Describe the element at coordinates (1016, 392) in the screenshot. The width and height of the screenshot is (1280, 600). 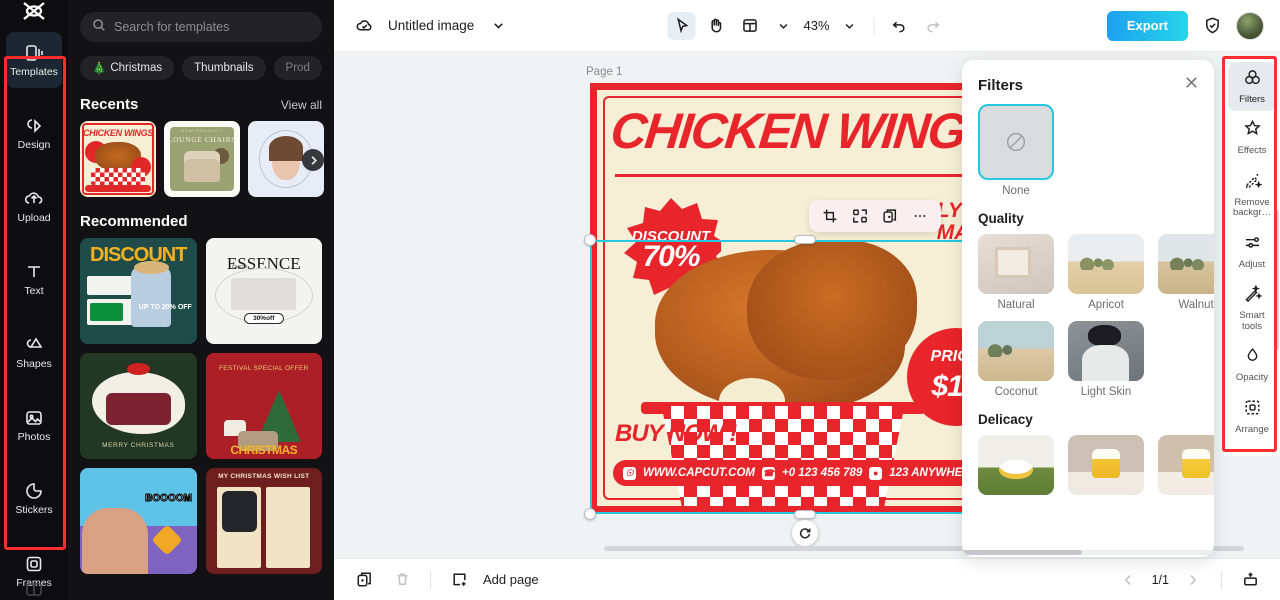
I see `filter-label: Coconut` at that location.